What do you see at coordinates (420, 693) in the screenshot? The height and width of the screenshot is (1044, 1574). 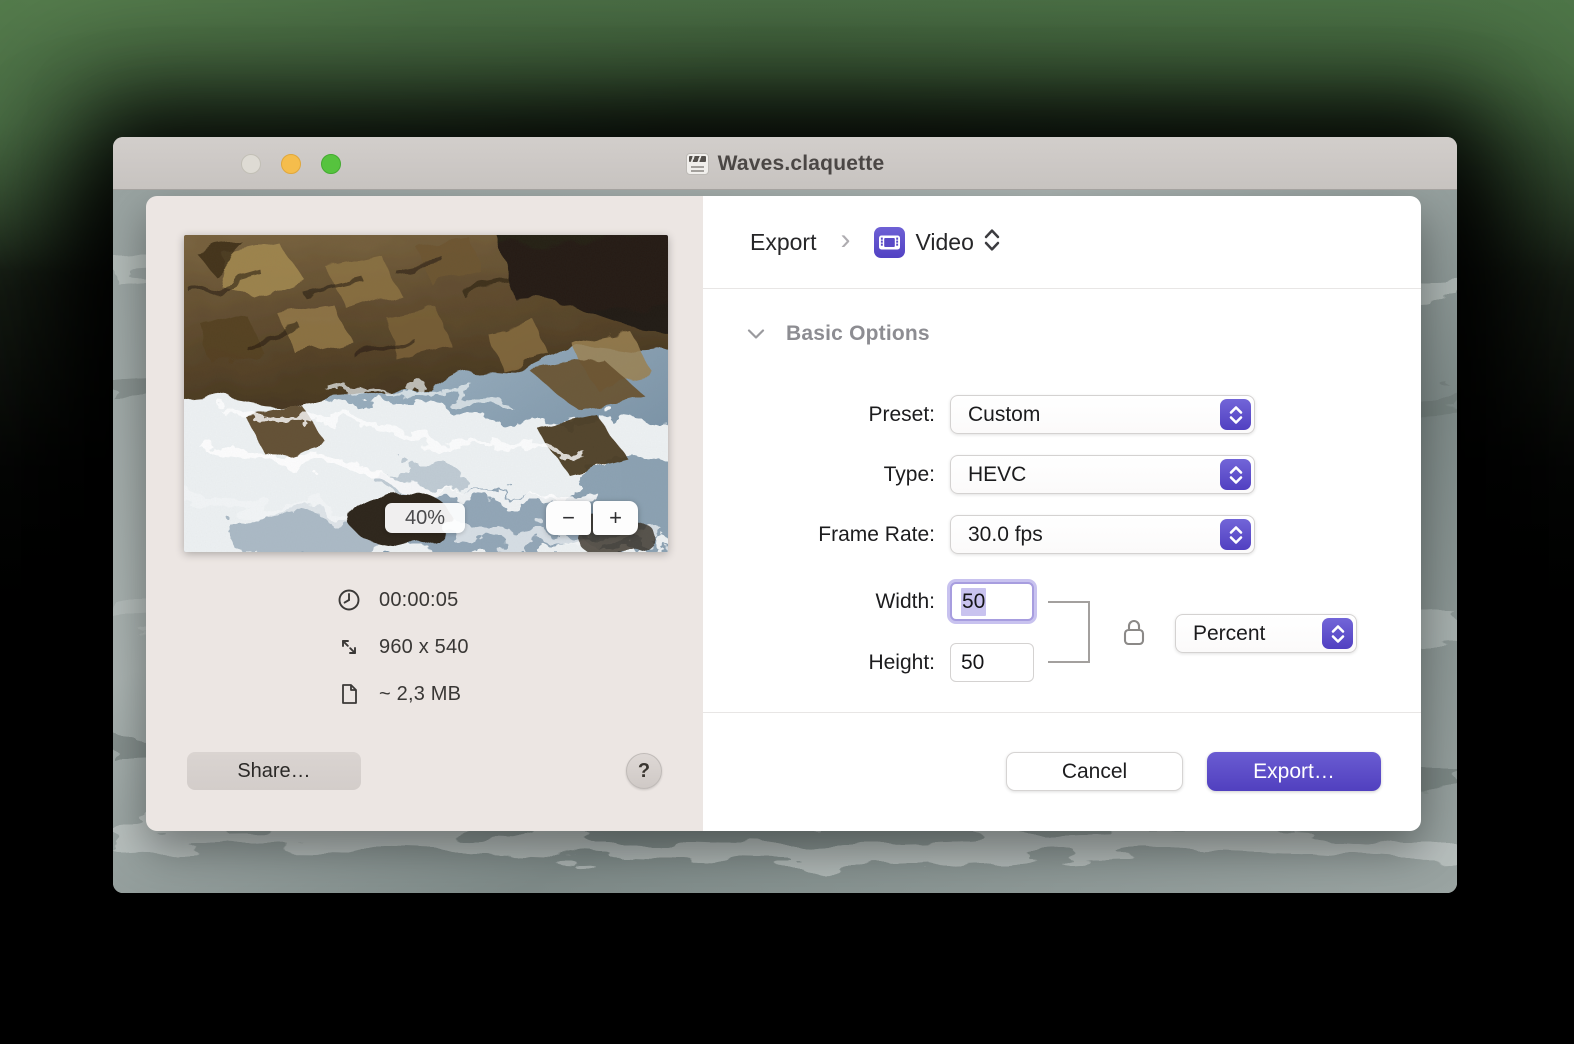 I see `file-size-value: ~ 2,3 MB` at bounding box center [420, 693].